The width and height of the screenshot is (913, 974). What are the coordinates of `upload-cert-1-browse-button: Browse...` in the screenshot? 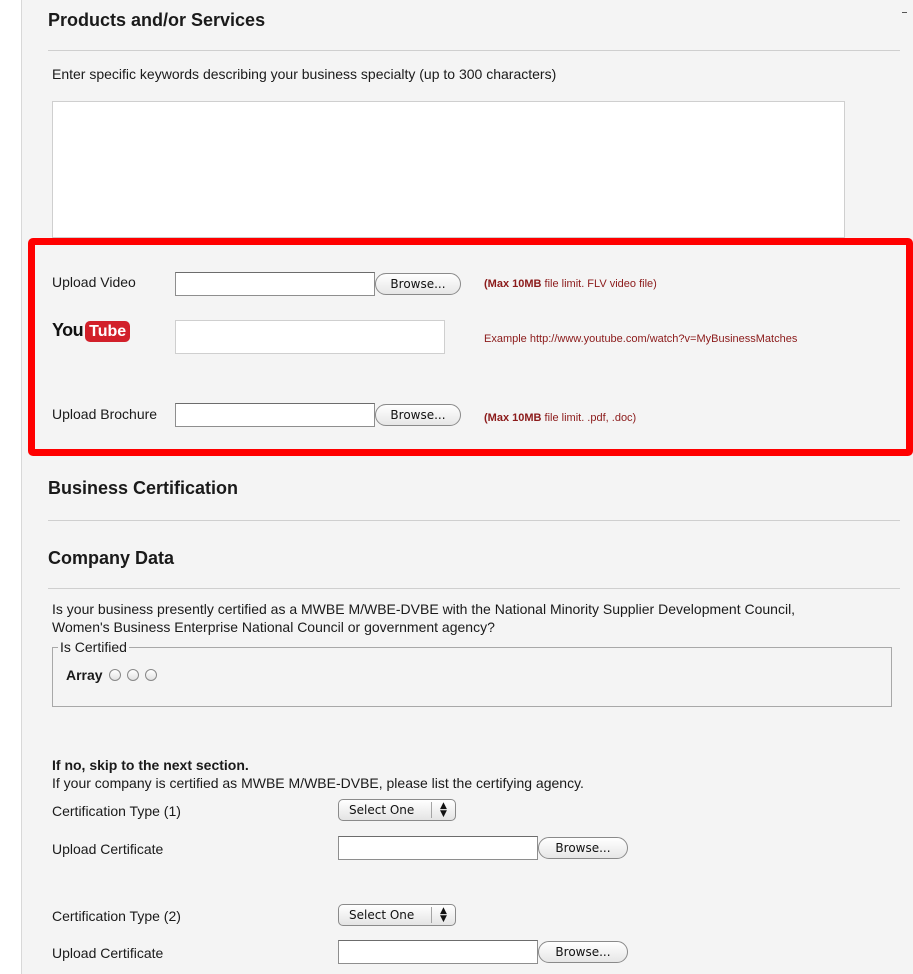 It's located at (583, 848).